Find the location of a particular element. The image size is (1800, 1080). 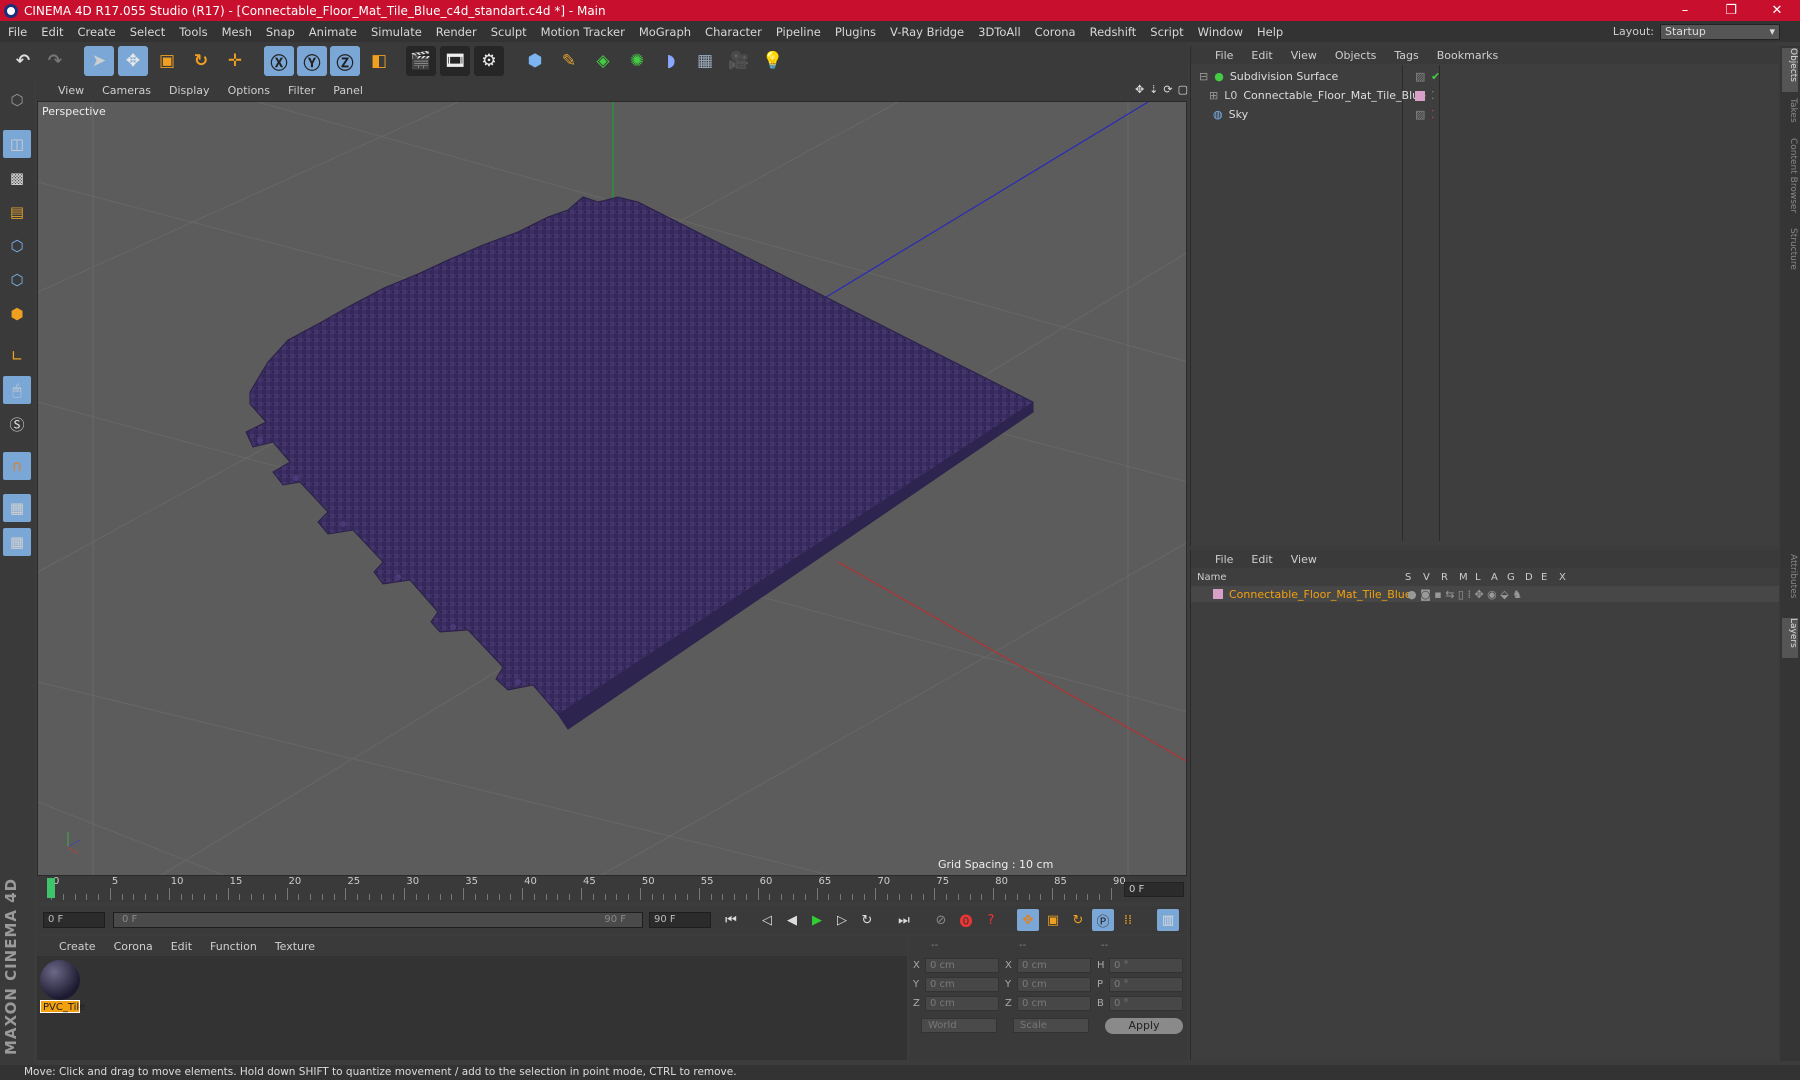

make-editable-icon: ⬡ is located at coordinates (17, 100).